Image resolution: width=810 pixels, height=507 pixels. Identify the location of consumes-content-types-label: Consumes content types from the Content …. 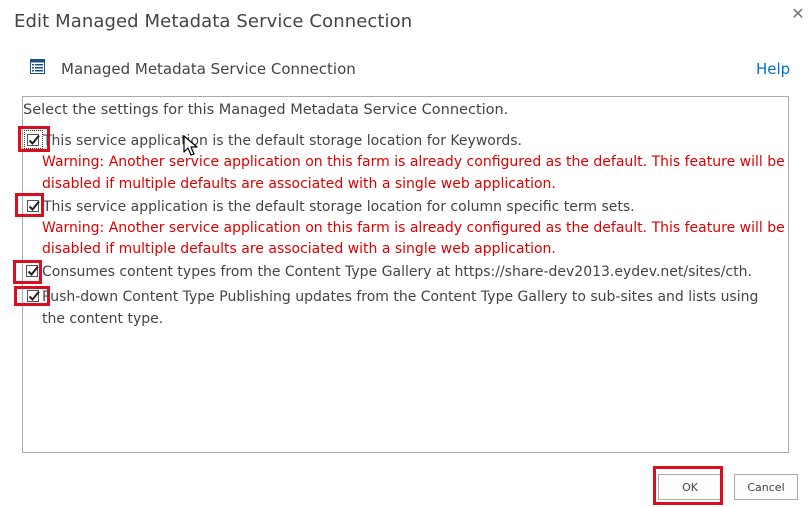
(397, 272).